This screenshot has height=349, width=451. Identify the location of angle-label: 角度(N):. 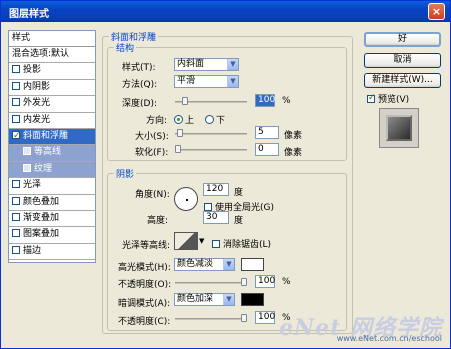
(152, 195).